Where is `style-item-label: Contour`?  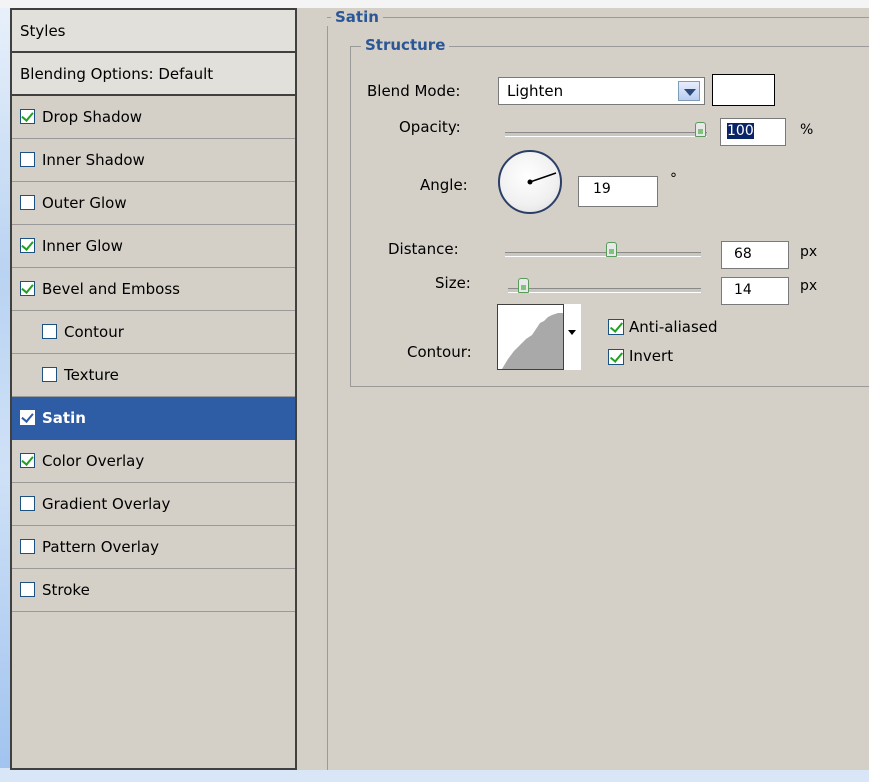
style-item-label: Contour is located at coordinates (94, 332).